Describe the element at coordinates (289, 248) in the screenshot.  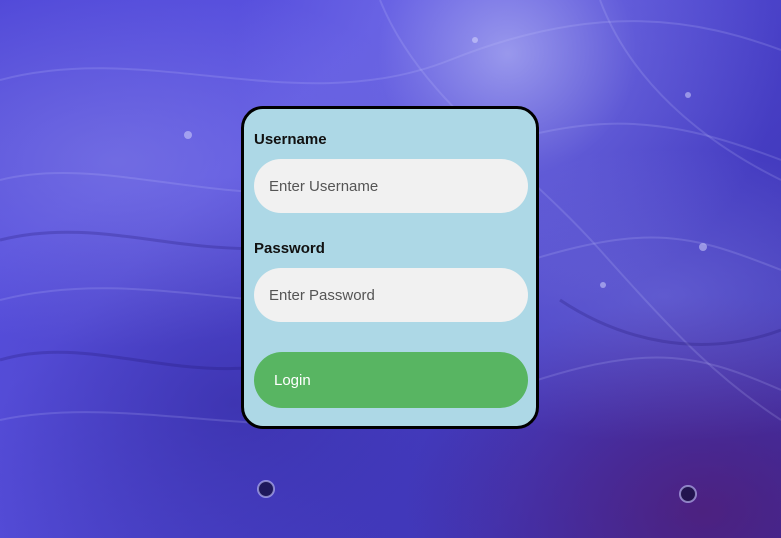
I see `password-label: Password` at that location.